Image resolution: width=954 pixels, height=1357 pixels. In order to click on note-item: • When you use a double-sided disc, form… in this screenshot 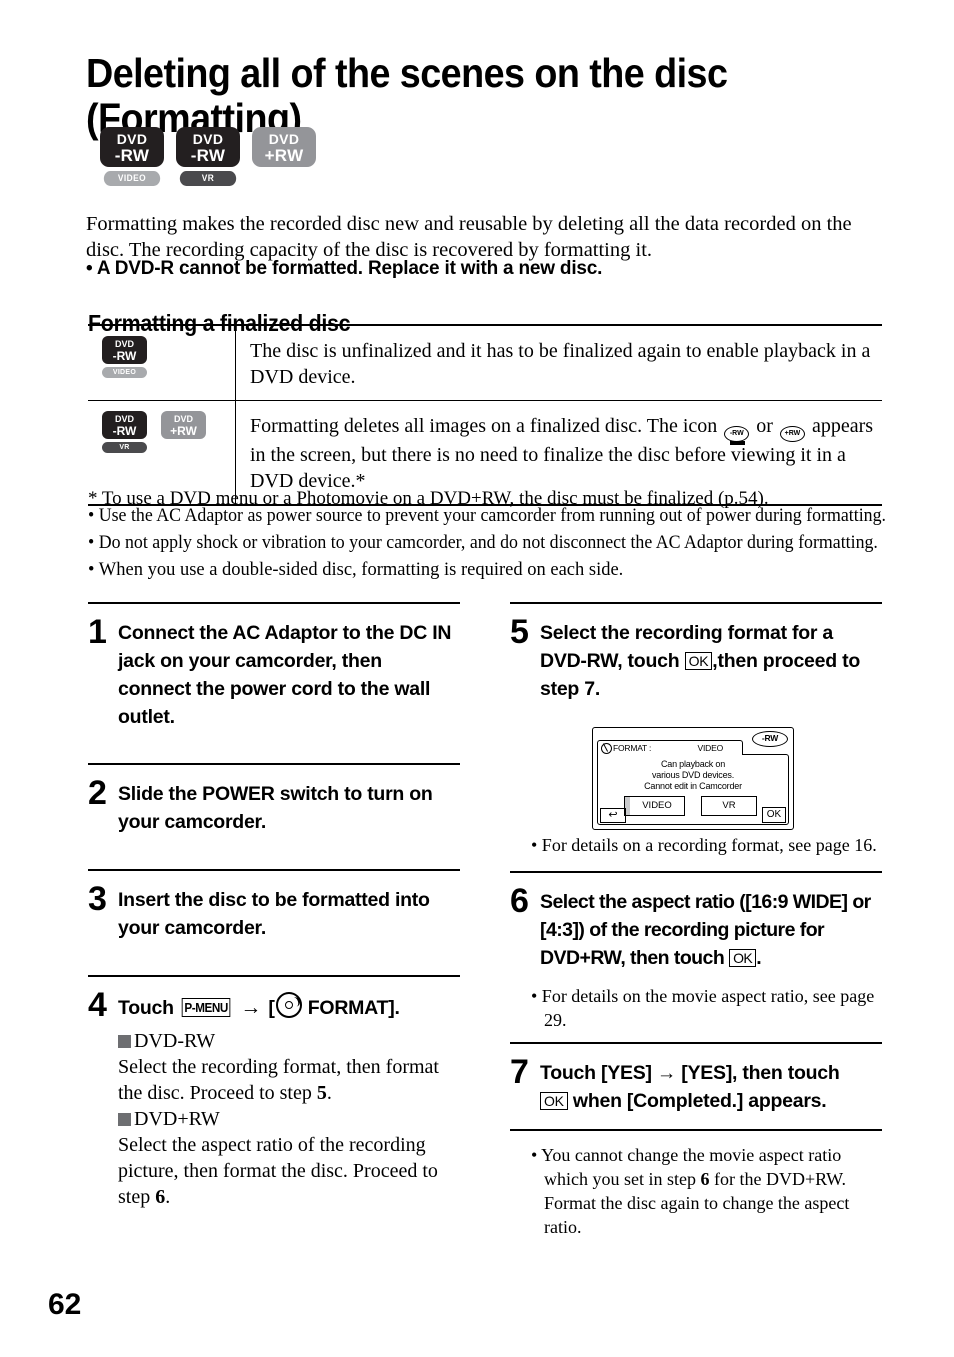, I will do `click(356, 570)`.